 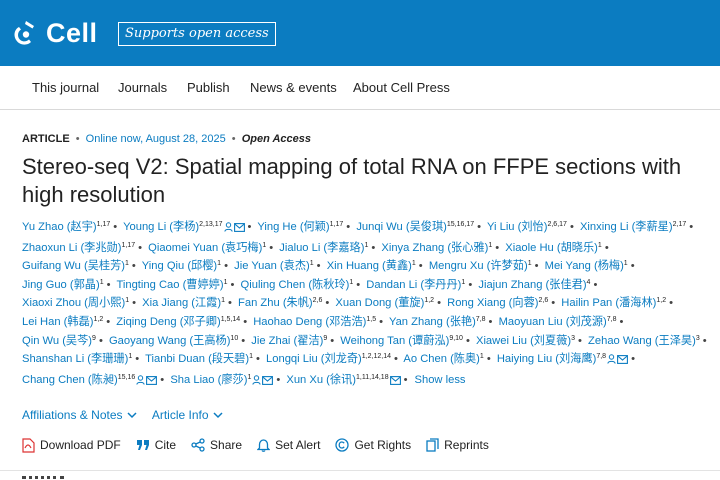 I want to click on show-less-link: Show less, so click(x=440, y=380).